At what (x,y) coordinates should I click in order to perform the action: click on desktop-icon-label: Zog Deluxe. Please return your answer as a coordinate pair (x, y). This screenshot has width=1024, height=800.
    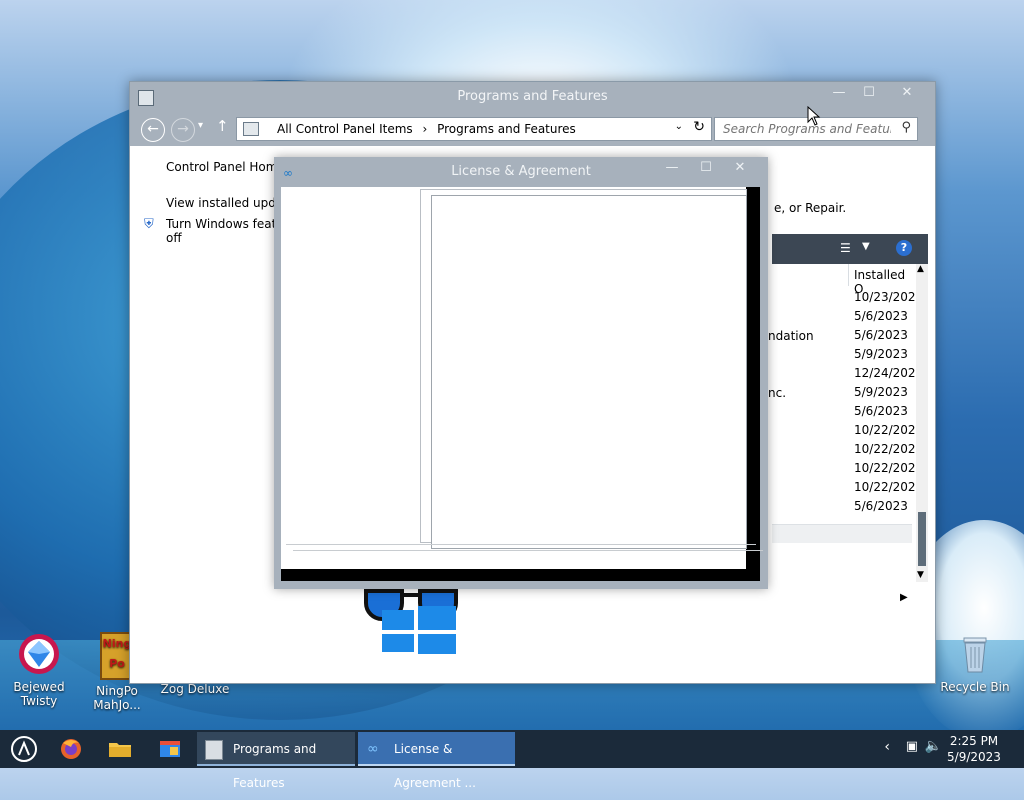
    Looking at the image, I should click on (195, 689).